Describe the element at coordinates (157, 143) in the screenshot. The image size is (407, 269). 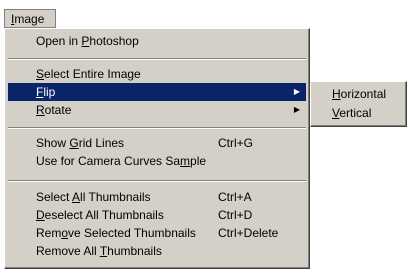
I see `menu-item-show-grid-lines: Show Grid Lines Ctrl+G` at that location.